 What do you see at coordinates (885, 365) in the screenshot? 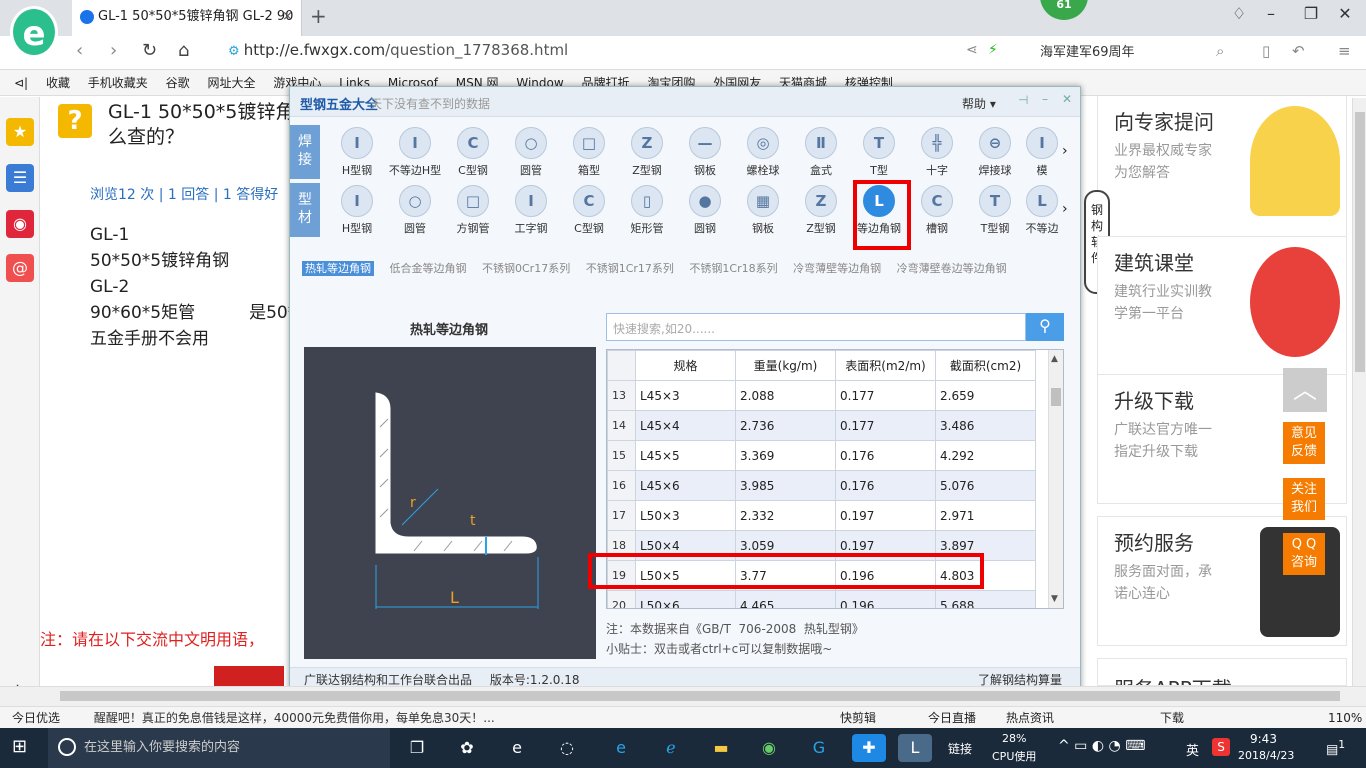
I see `col-surface: 表面积(m2/m)` at bounding box center [885, 365].